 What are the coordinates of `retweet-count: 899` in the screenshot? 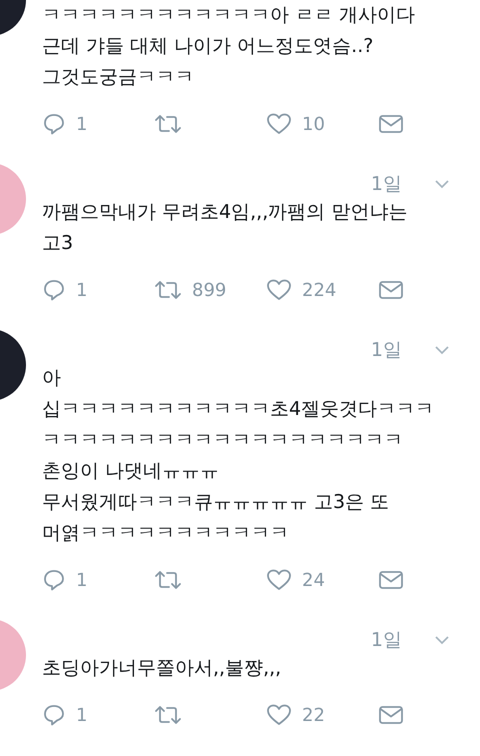 It's located at (209, 290).